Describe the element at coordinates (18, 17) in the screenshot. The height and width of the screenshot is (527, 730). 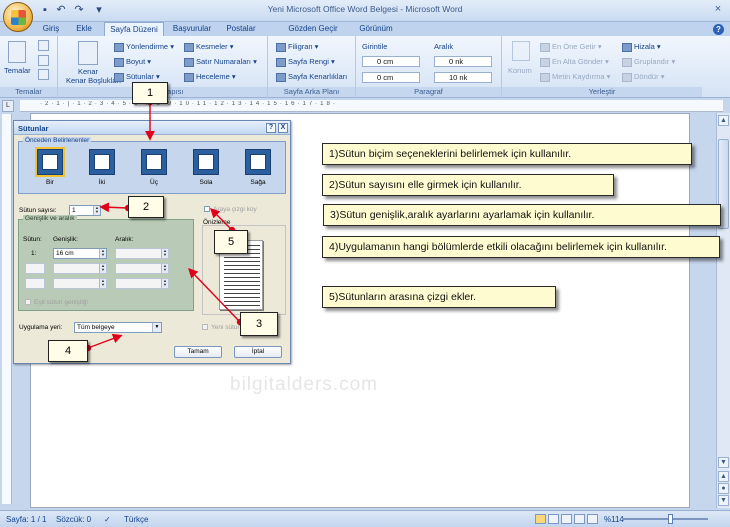
I see `office-button` at that location.